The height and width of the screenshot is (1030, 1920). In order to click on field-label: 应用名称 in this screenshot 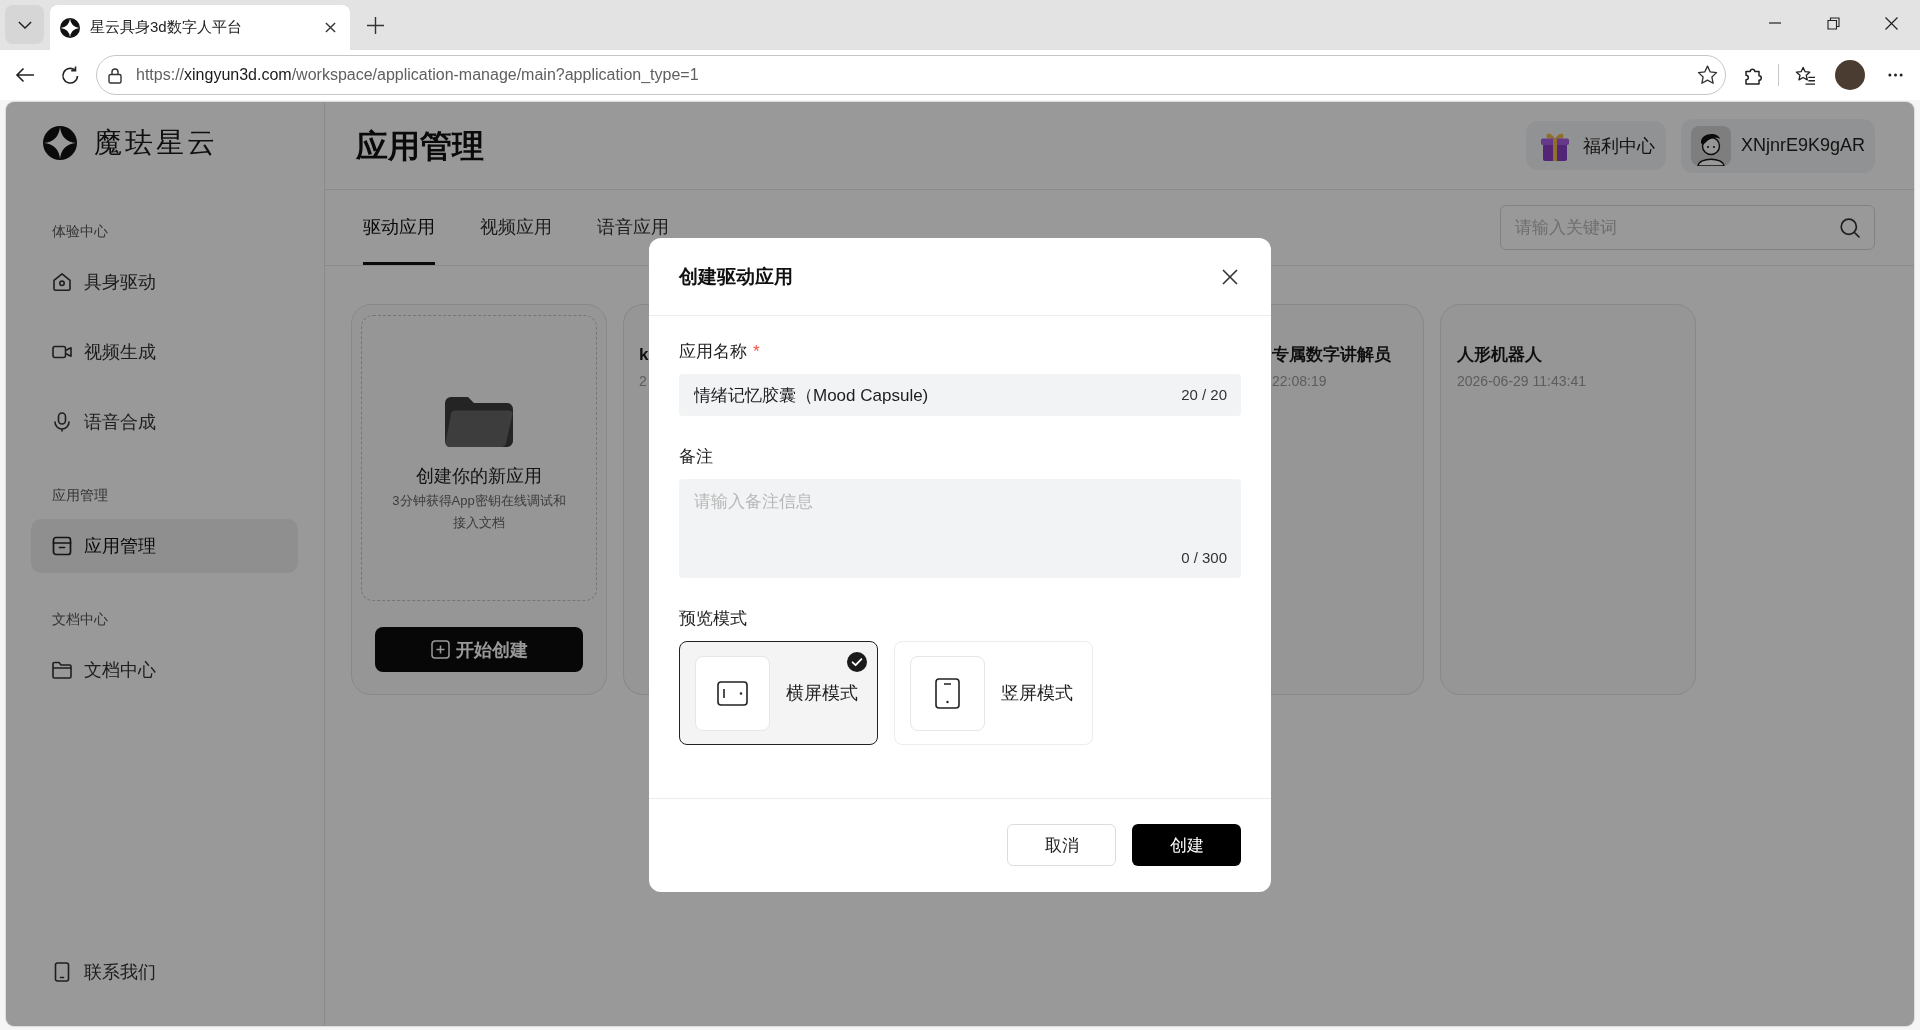, I will do `click(713, 352)`.